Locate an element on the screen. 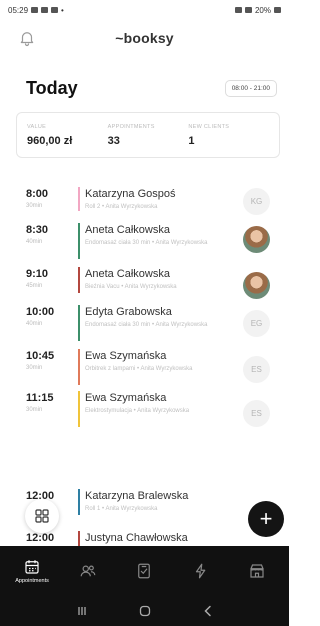 The image size is (320, 626). battery-level: 20% is located at coordinates (262, 10).